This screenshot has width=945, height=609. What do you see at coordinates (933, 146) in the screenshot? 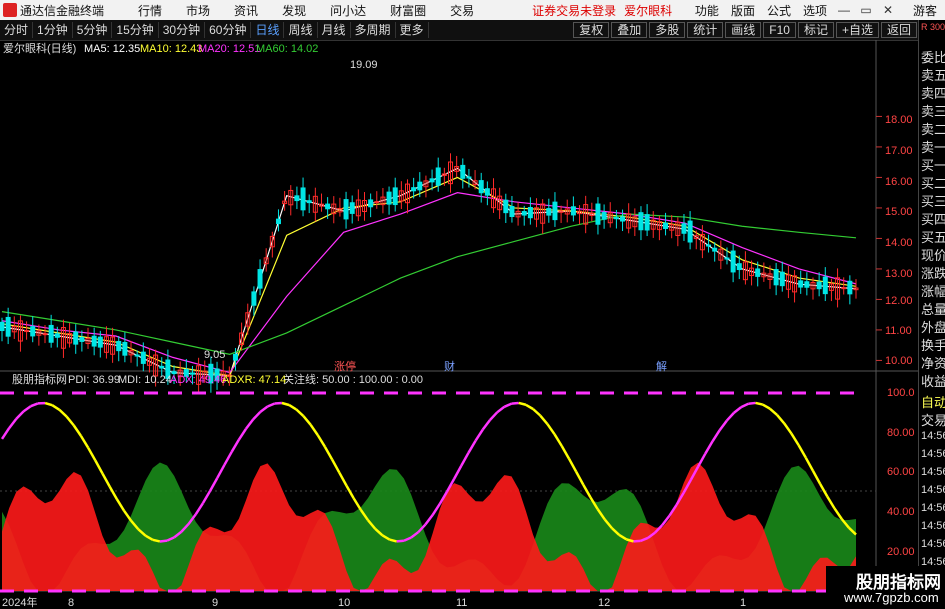
I see `rp-sell1: 卖一` at bounding box center [933, 146].